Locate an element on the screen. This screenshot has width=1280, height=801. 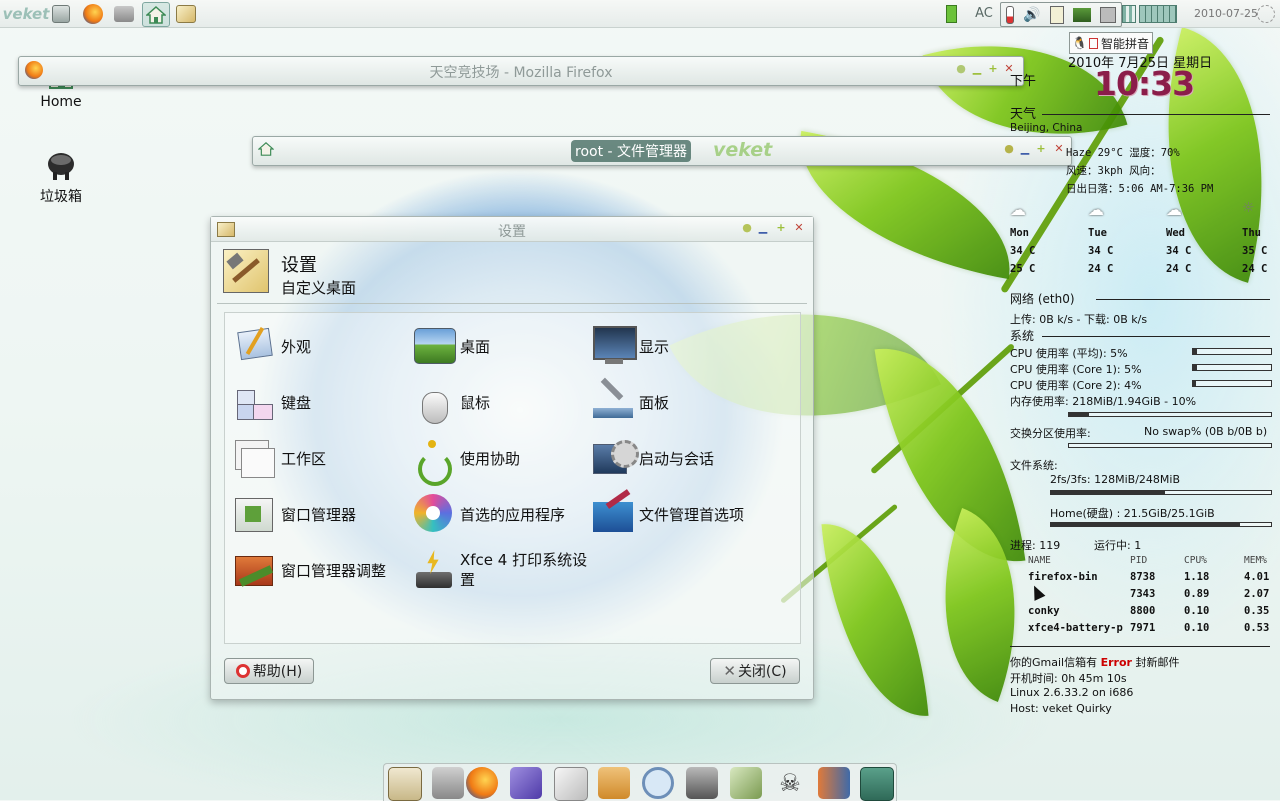
settings-item-panel: 面板 is located at coordinates (630, 401).